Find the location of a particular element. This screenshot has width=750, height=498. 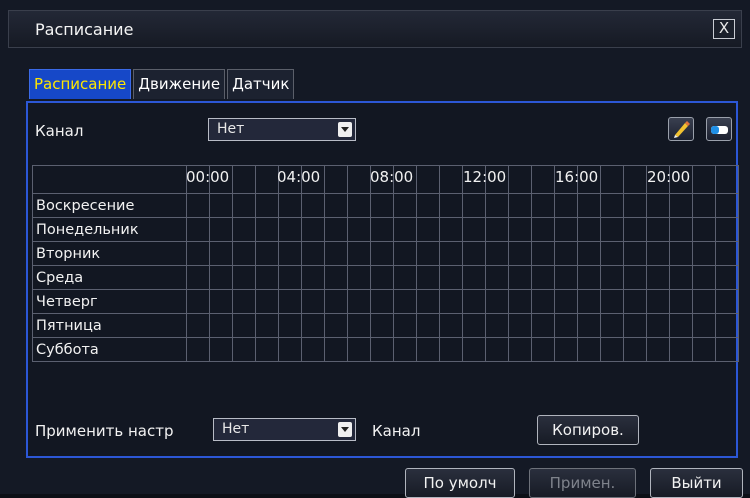

close-button: X is located at coordinates (724, 29).